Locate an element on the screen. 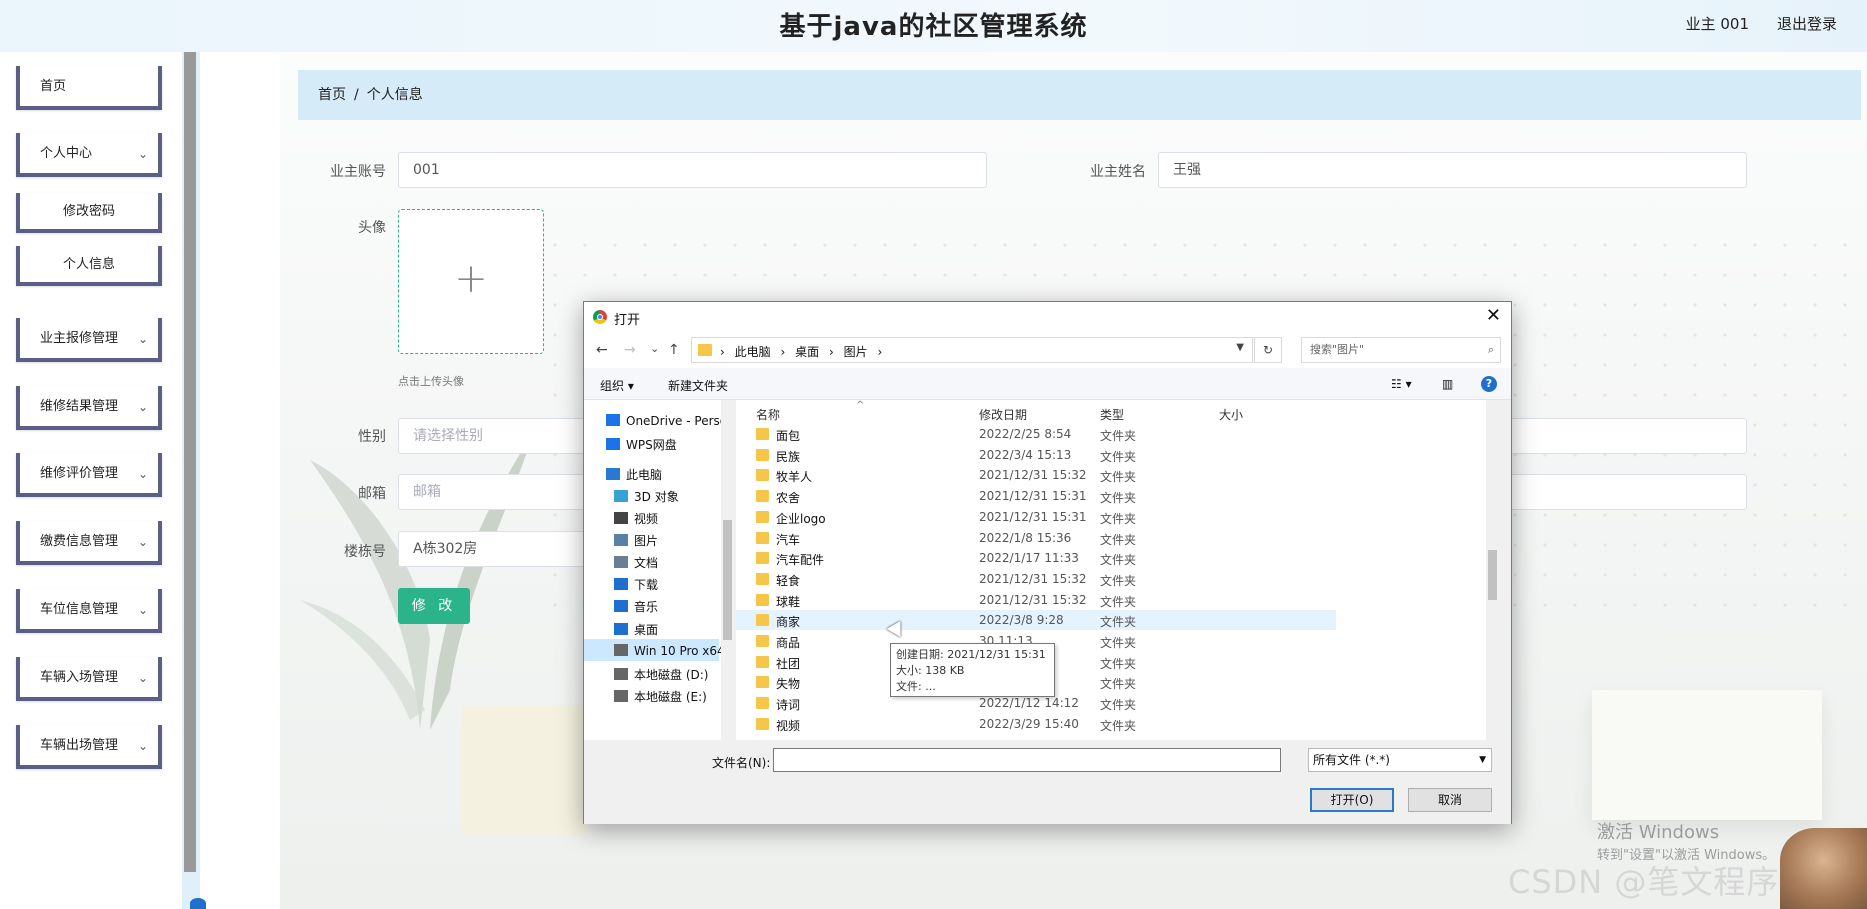 This screenshot has height=909, width=1867. navpane-scrollbar is located at coordinates (727, 570).